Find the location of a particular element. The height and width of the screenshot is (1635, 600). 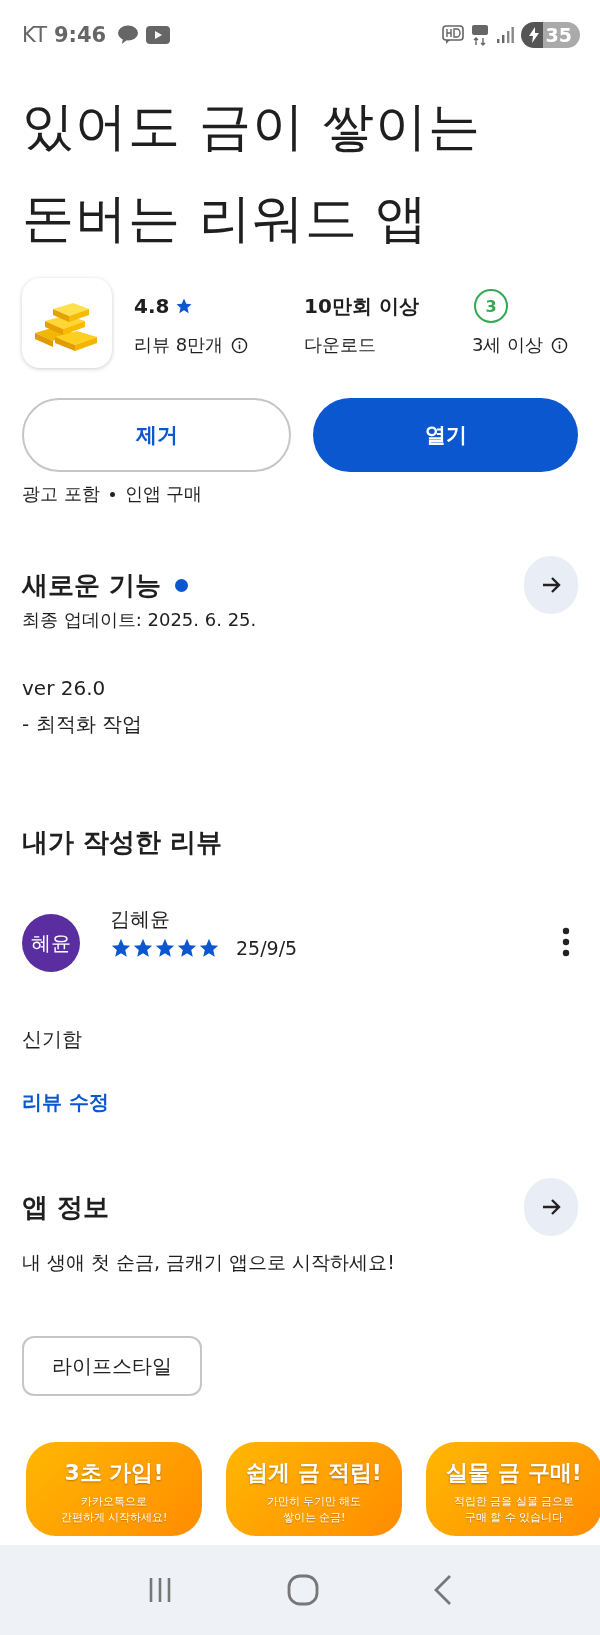

screenshot-caption: 쌓이는 순금! is located at coordinates (314, 1518).